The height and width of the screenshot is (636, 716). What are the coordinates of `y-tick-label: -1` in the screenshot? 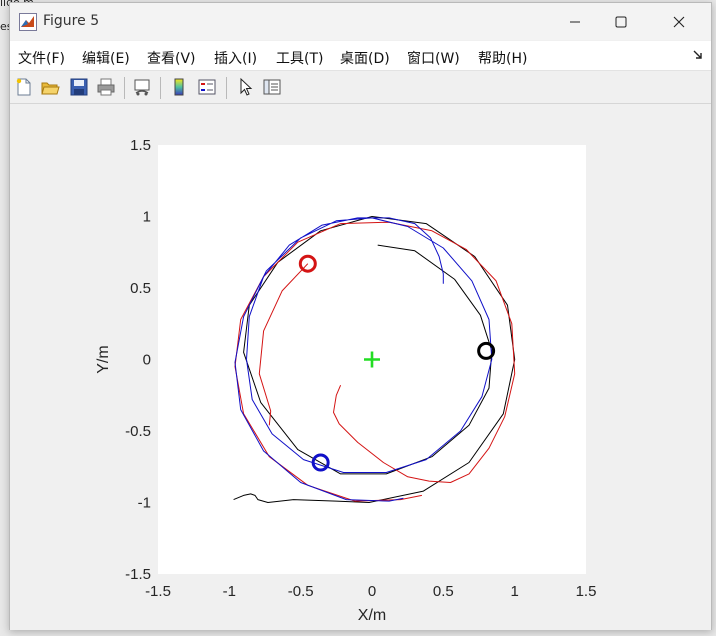 It's located at (144, 503).